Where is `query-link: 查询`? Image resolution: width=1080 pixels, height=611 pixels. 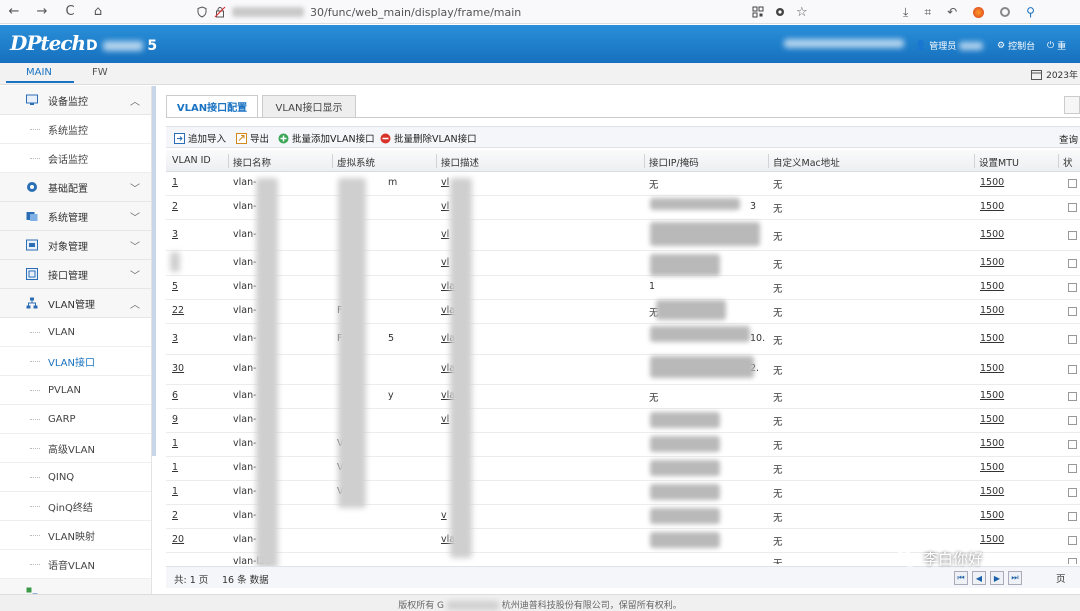 query-link: 查询 is located at coordinates (1068, 139).